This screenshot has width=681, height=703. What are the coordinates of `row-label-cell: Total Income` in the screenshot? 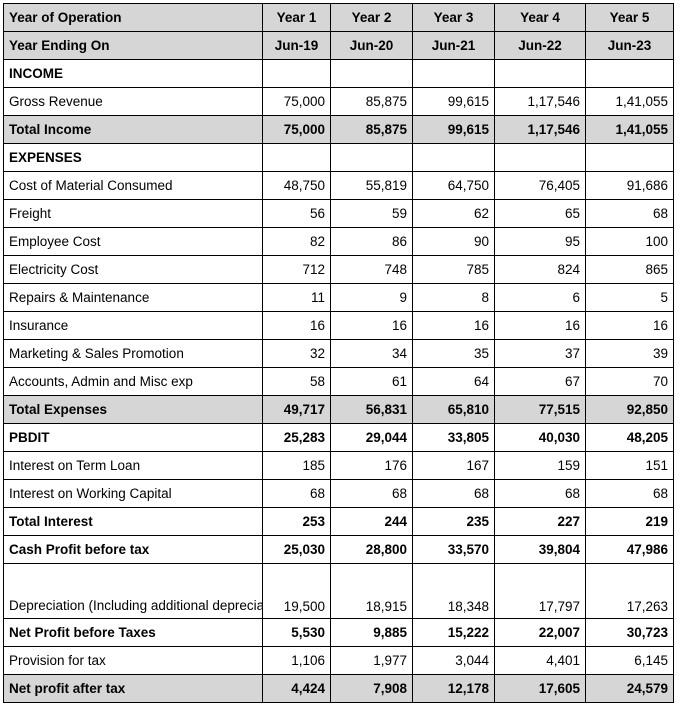 It's located at (133, 129).